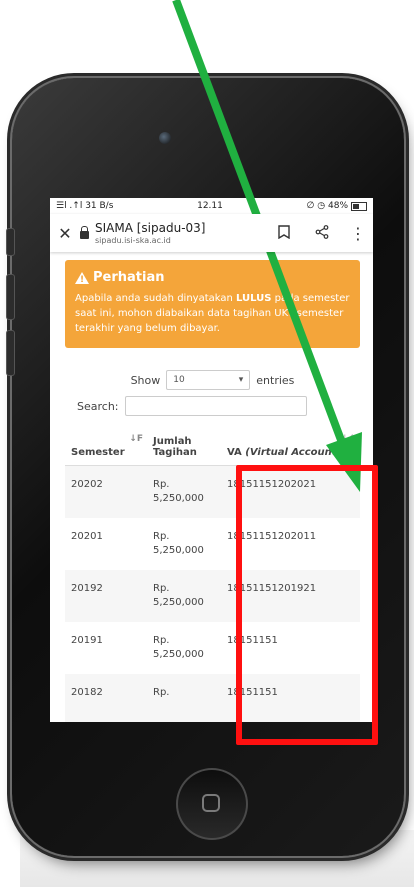 The height and width of the screenshot is (887, 414). I want to click on lock-icon, so click(84, 232).